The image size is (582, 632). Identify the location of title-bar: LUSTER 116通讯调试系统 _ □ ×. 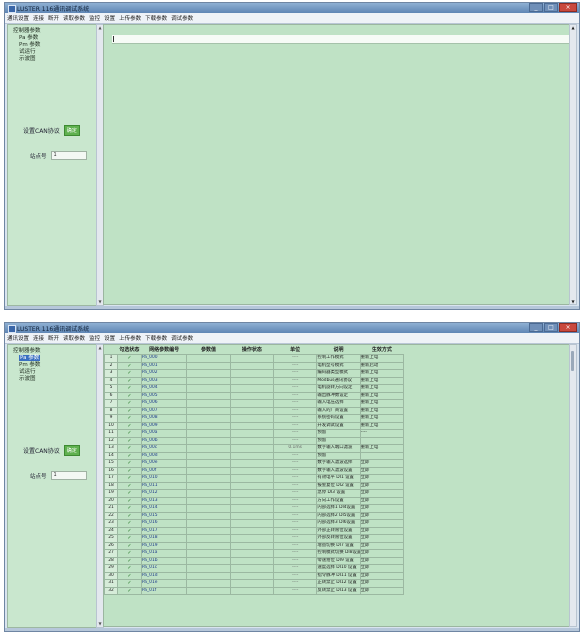
(292, 8).